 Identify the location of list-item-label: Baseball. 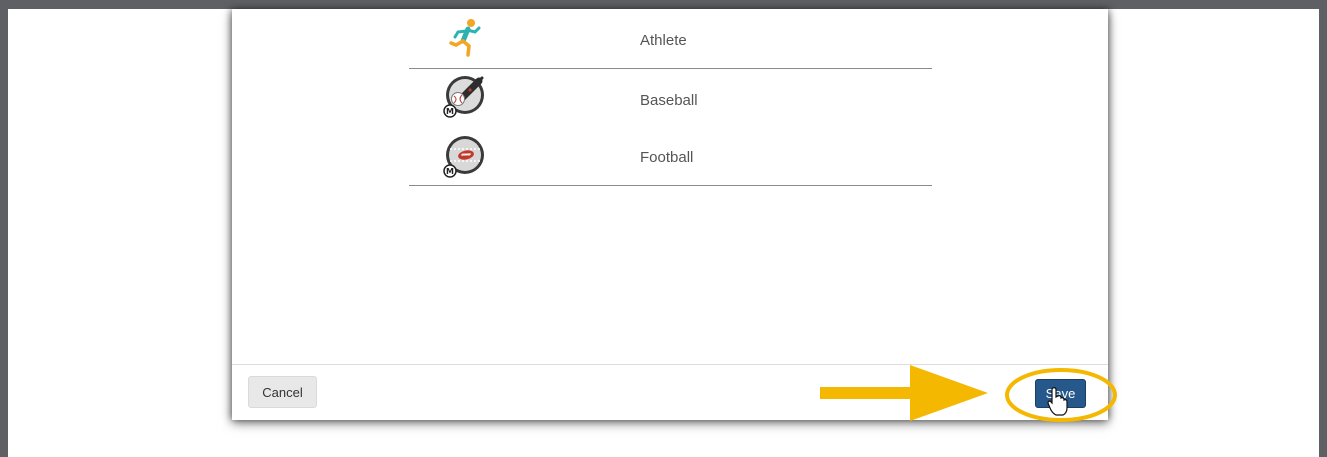
(669, 100).